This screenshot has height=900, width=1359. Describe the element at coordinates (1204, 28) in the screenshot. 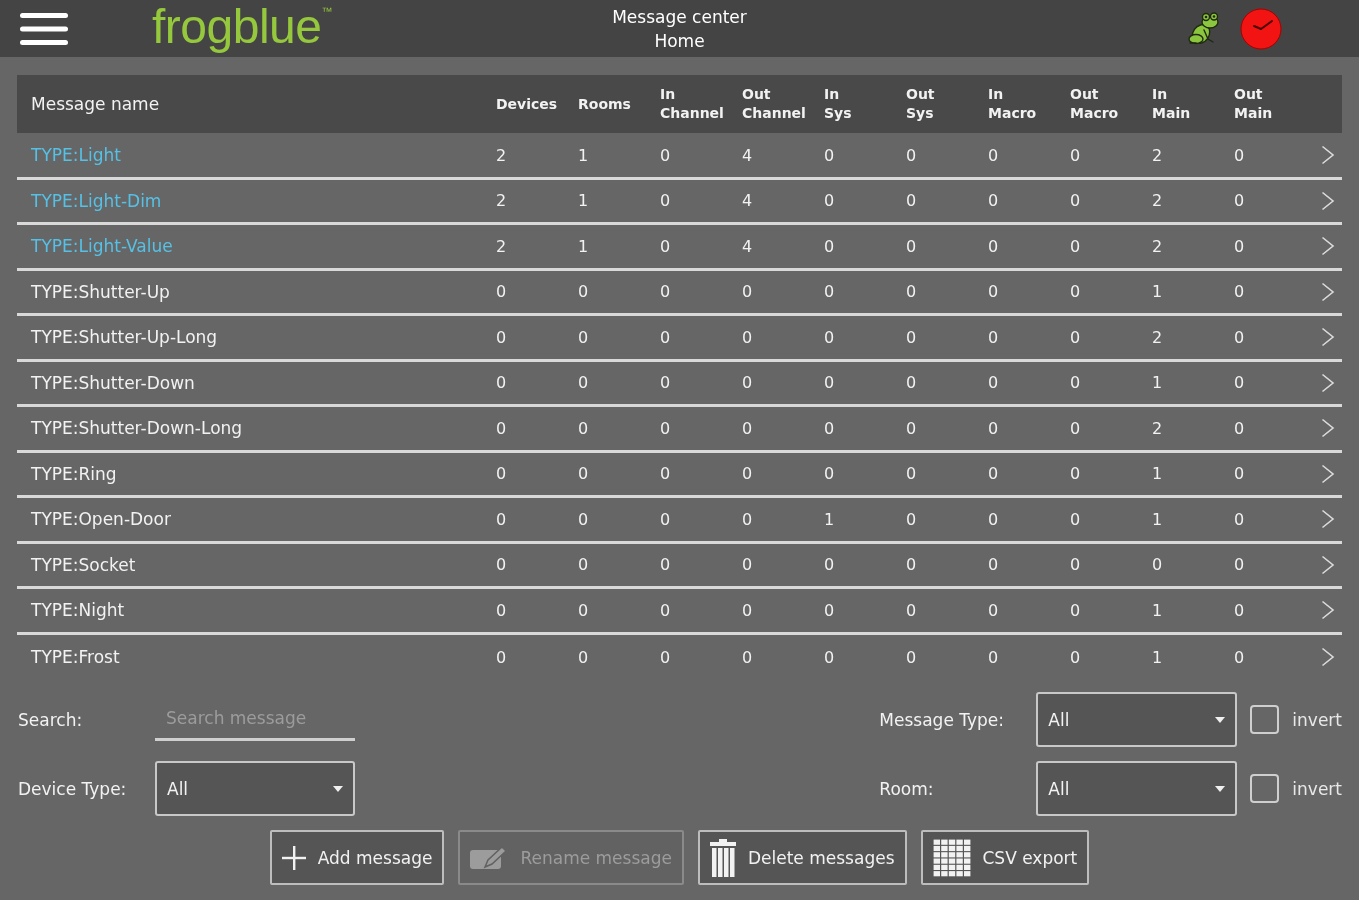

I see `frog-icon` at that location.